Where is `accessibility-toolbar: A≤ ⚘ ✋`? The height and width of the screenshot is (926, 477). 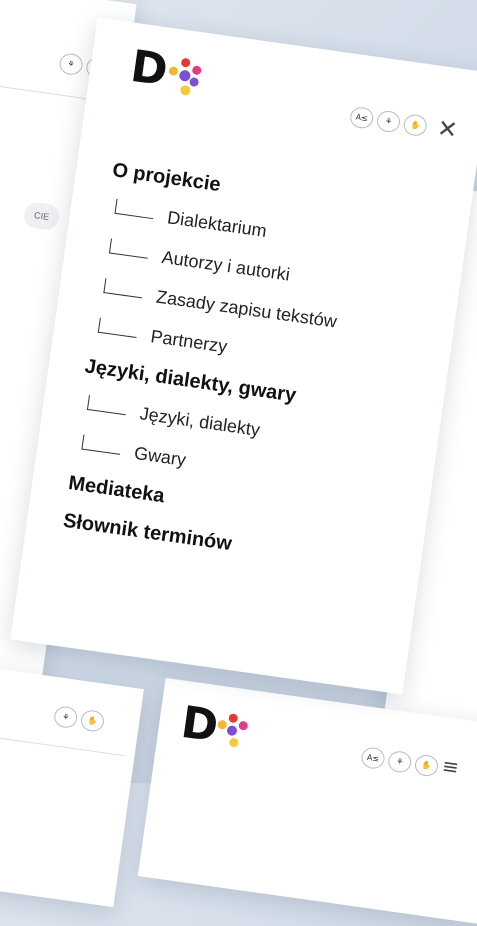 accessibility-toolbar: A≤ ⚘ ✋ is located at coordinates (388, 121).